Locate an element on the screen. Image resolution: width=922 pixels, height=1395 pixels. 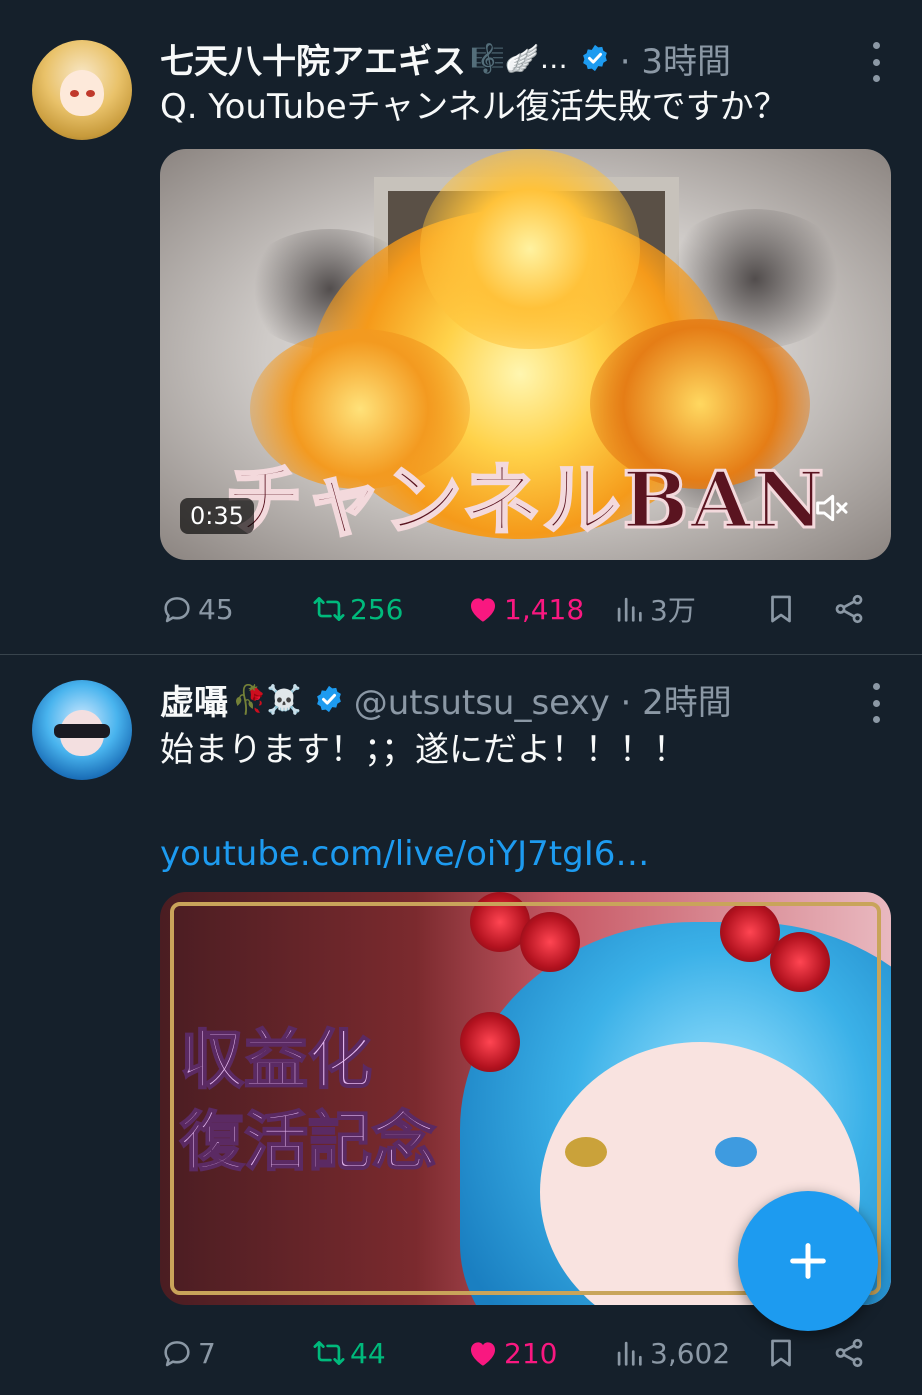
like-count: 1,418 is located at coordinates (544, 609).